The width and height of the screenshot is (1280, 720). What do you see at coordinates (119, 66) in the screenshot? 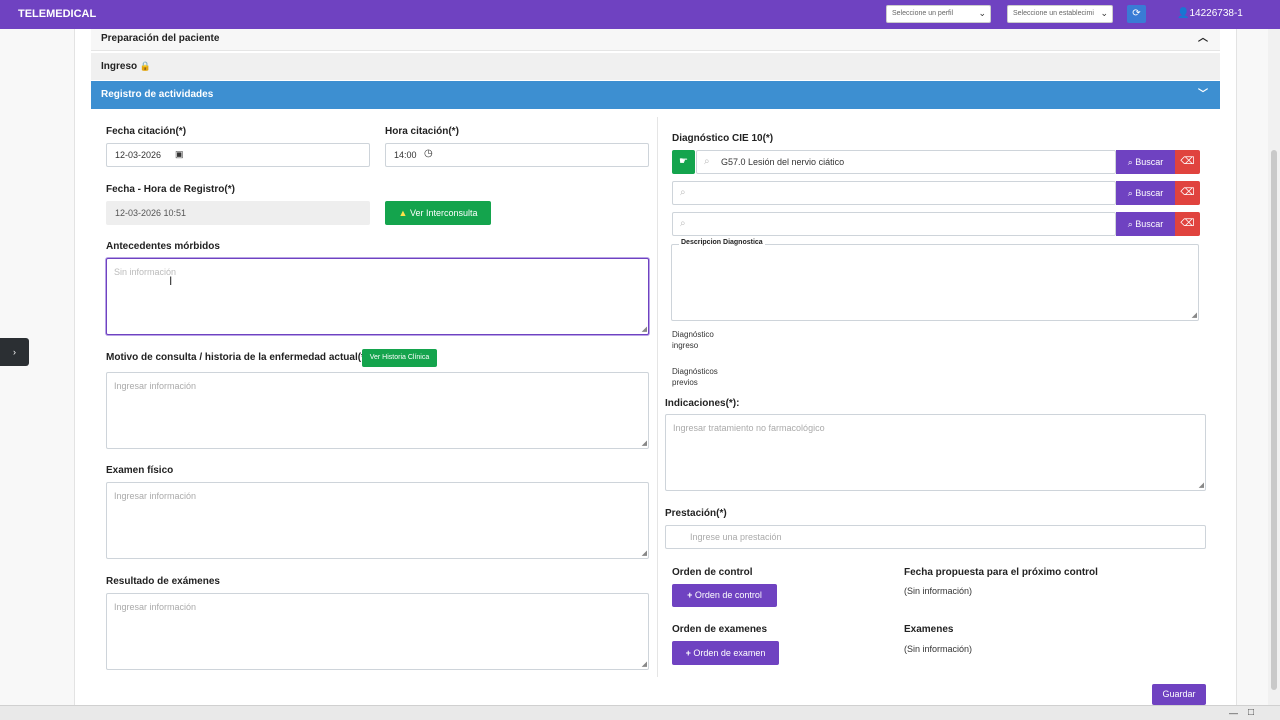
I see `accordion-ingreso-title: Ingreso` at bounding box center [119, 66].